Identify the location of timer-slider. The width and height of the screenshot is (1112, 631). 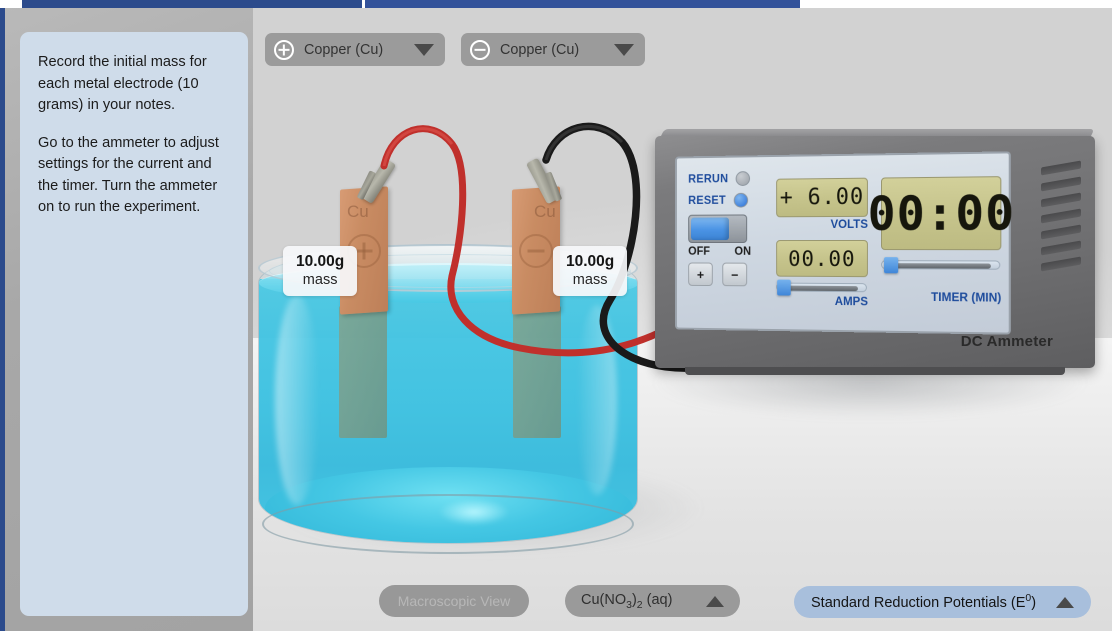
(941, 265).